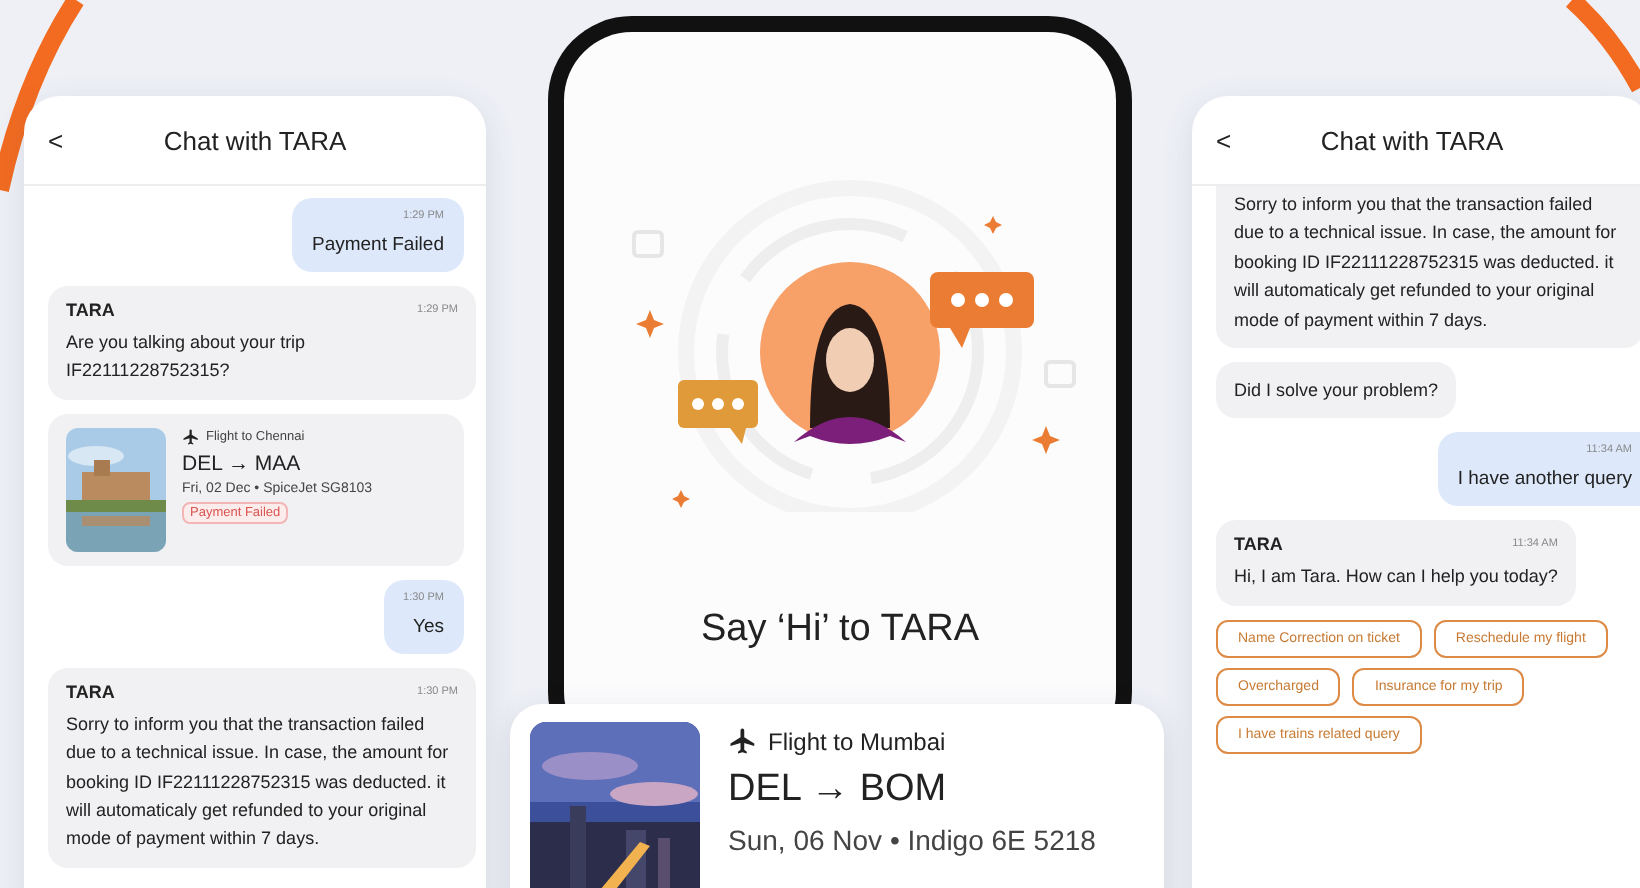  I want to click on flight-label: Flight to Mumbai, so click(912, 741).